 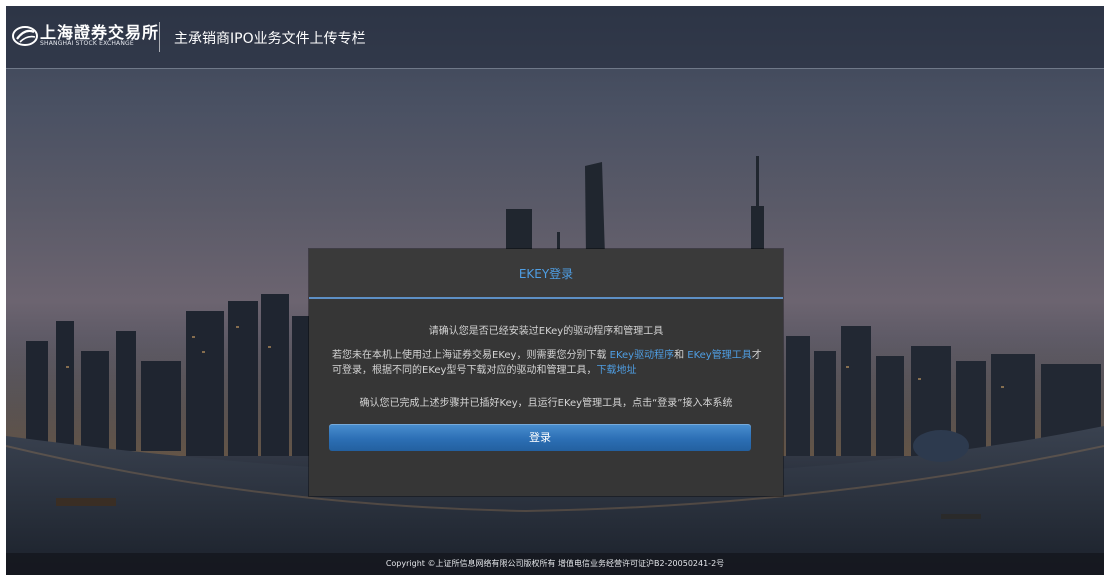 What do you see at coordinates (719, 355) in the screenshot?
I see `ekey-manager-link: EKey管理工具` at bounding box center [719, 355].